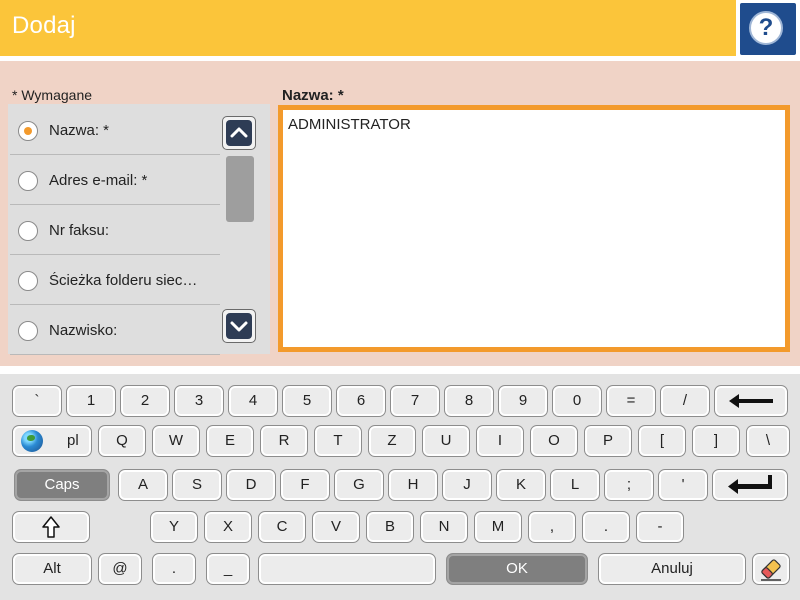 The image size is (800, 600). Describe the element at coordinates (62, 485) in the screenshot. I see `caps-key: Caps` at that location.